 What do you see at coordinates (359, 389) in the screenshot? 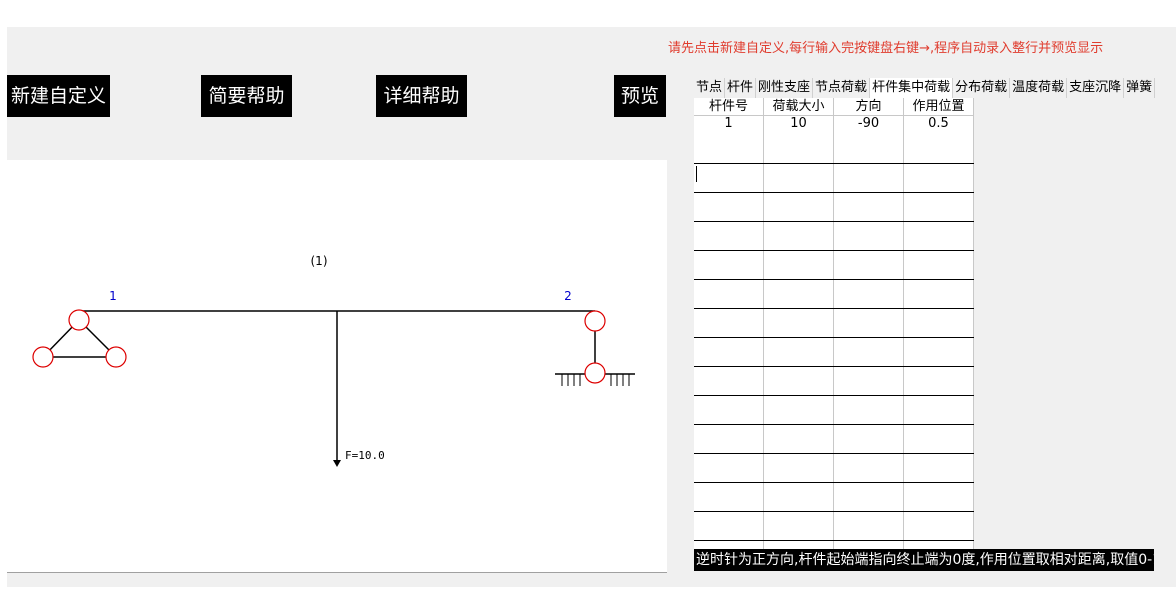
I see `concentrated-force: F=10.0` at bounding box center [359, 389].